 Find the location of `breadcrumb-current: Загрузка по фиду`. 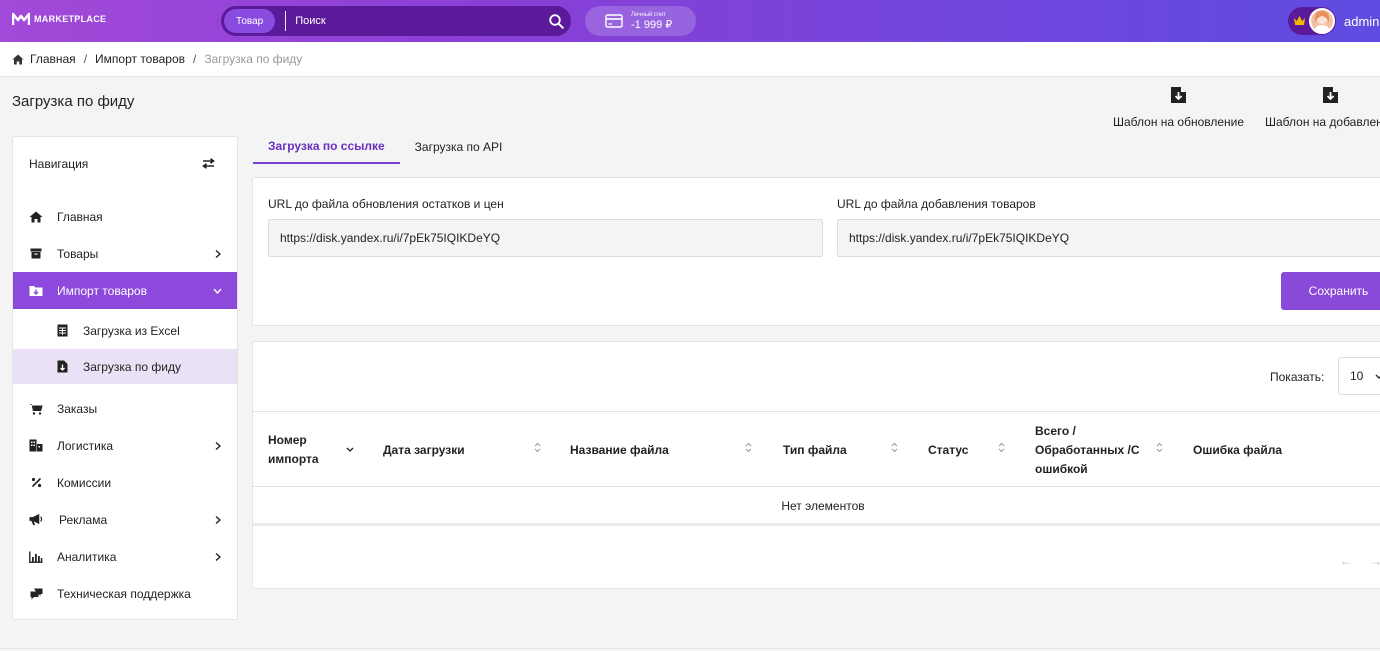

breadcrumb-current: Загрузка по фиду is located at coordinates (253, 59).